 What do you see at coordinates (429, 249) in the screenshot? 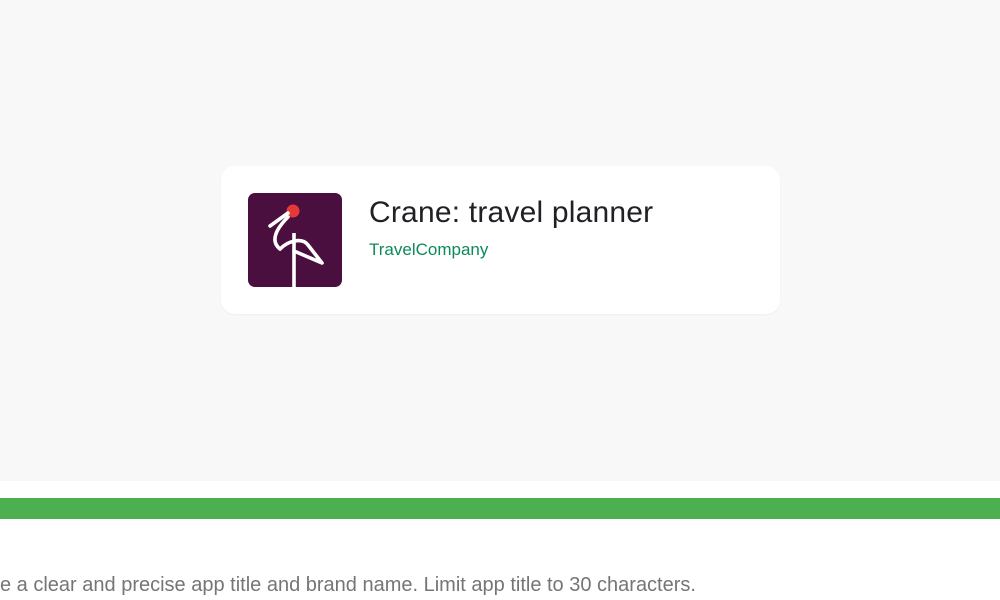
I see `brand-name: TravelCompany` at bounding box center [429, 249].